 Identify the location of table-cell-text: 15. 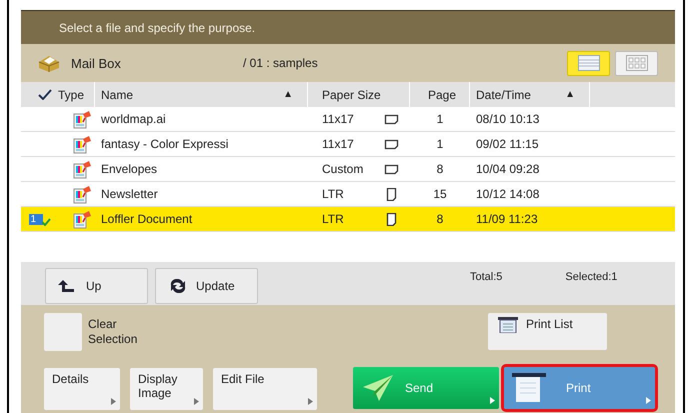
(440, 194).